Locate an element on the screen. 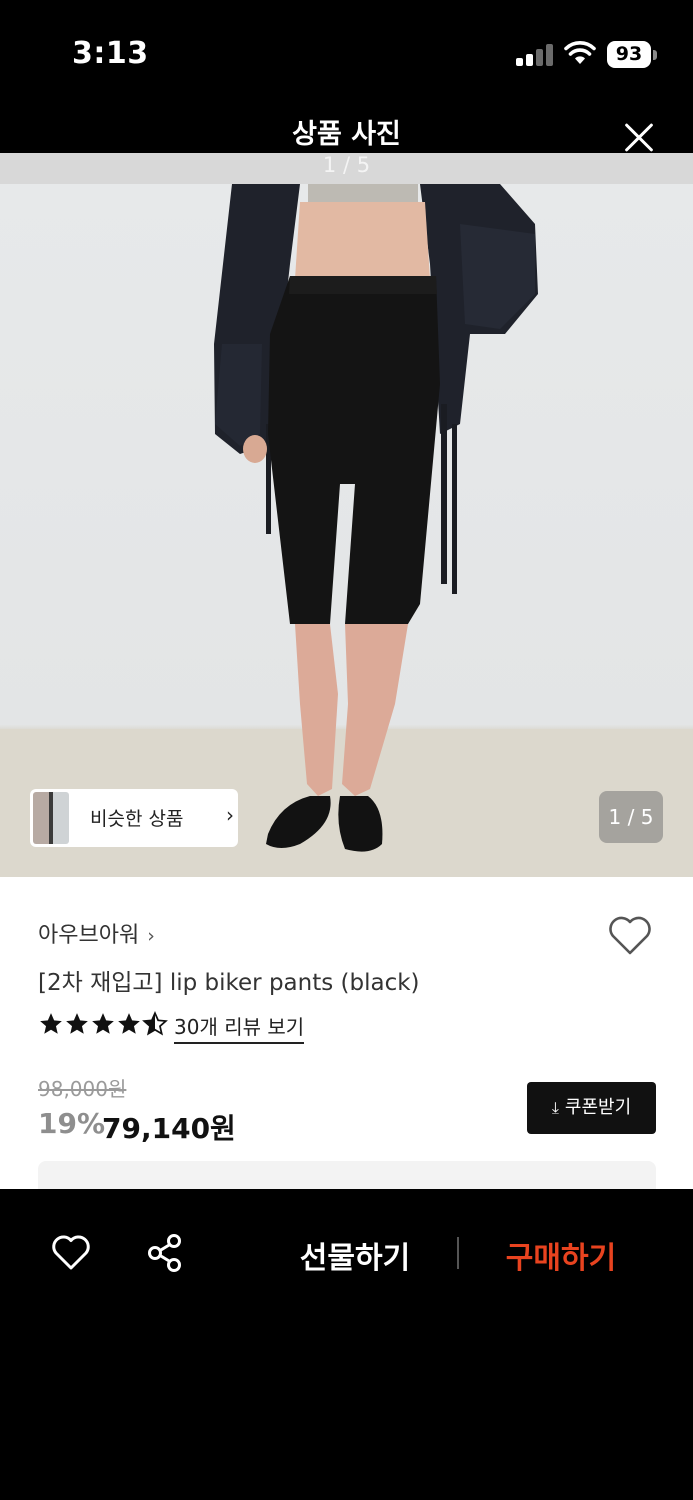 The image size is (693, 1500). modal-title: 상품 사진 is located at coordinates (346, 134).